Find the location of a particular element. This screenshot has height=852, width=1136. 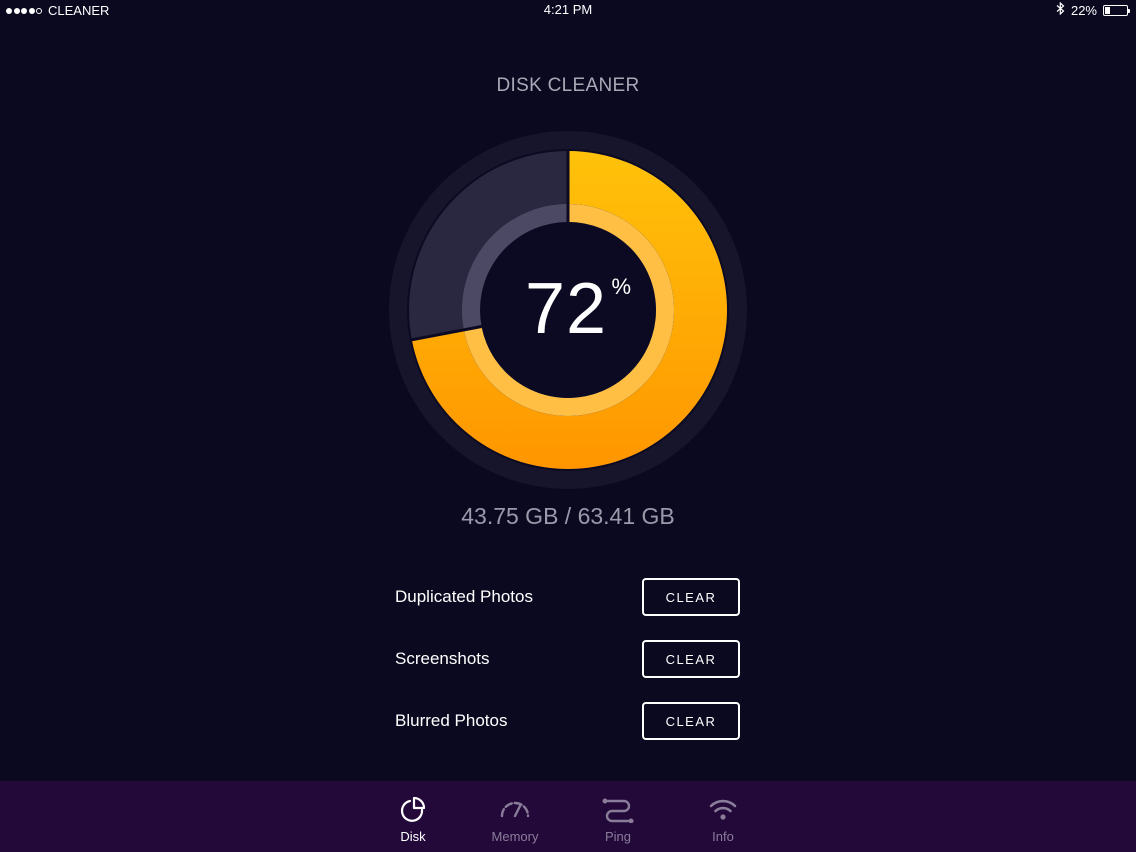

tab-info: Info is located at coordinates (723, 816).